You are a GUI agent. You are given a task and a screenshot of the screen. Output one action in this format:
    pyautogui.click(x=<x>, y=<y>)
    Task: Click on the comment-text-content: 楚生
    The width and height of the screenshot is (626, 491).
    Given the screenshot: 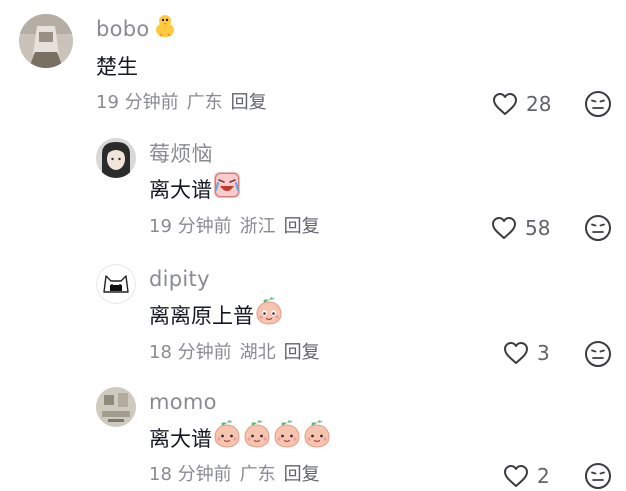 What is the action you would take?
    pyautogui.click(x=117, y=67)
    